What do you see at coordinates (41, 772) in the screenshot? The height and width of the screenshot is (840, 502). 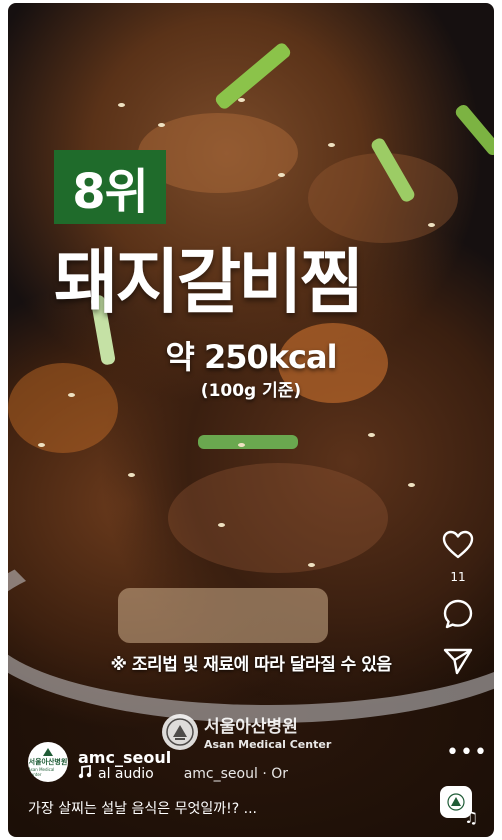 I see `avatar-text-en: Asan Medical Center` at bounding box center [41, 772].